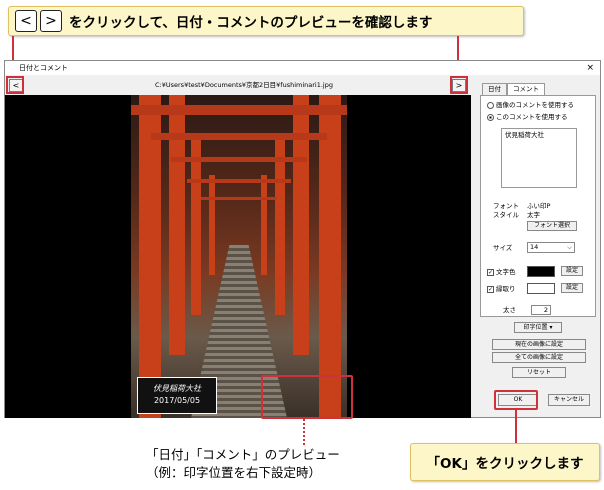  Describe the element at coordinates (15, 85) in the screenshot. I see `highlight-prev-button` at that location.